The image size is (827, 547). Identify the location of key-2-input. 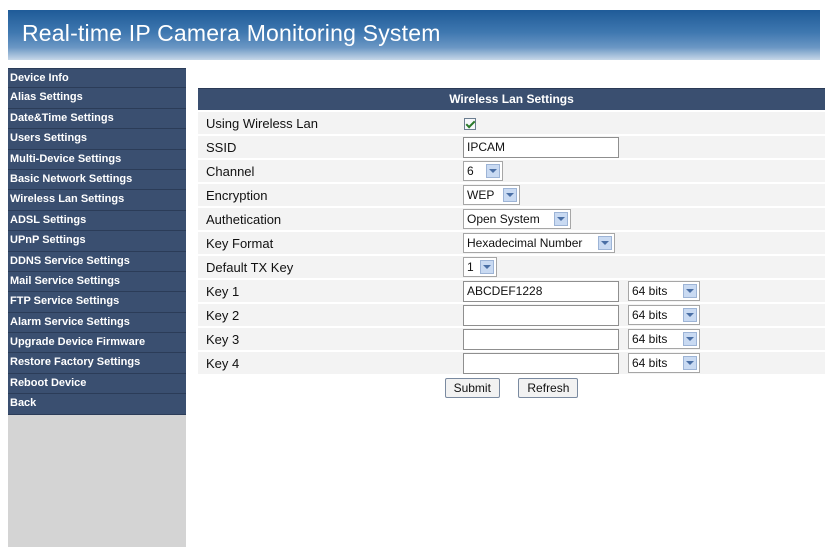
(541, 315).